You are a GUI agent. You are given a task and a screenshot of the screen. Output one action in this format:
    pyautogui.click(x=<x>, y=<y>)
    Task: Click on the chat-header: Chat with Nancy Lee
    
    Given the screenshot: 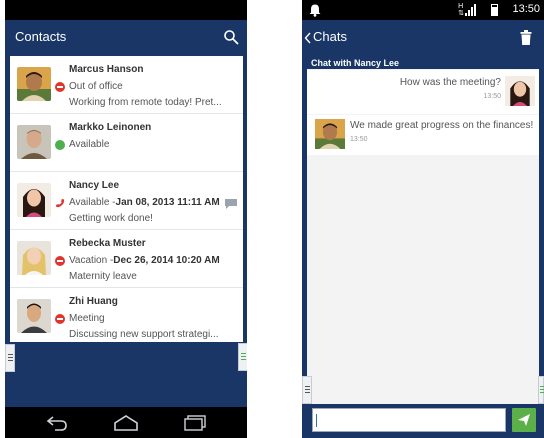 What is the action you would take?
    pyautogui.click(x=423, y=63)
    